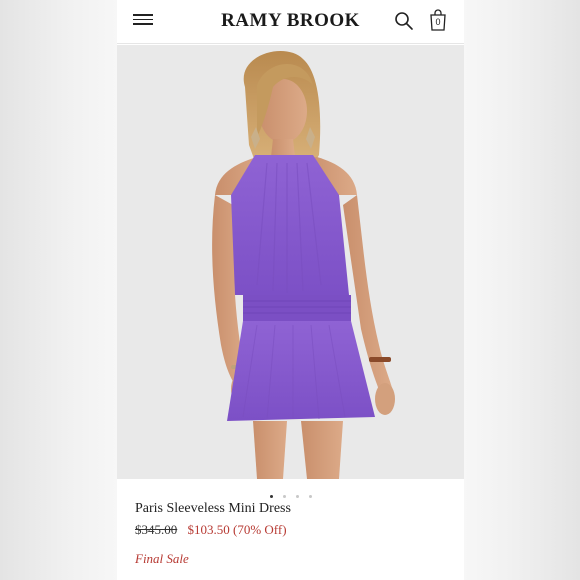  I want to click on product-title: Paris Sleeveless Mini Dress, so click(213, 508).